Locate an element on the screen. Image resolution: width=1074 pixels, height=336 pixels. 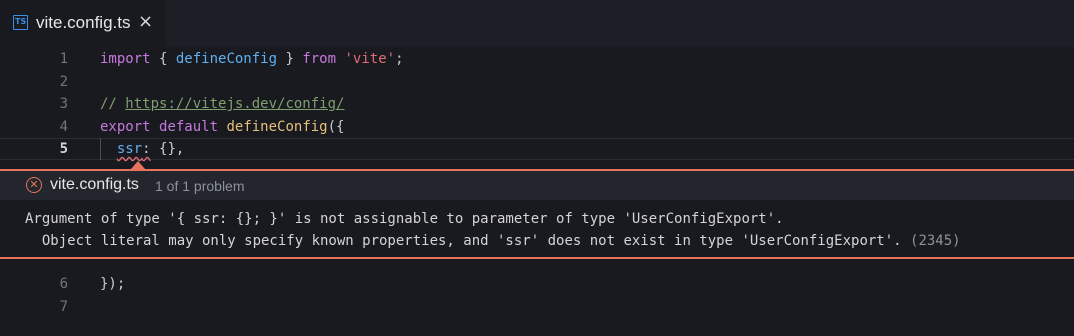
code-text: // https://vitejs.dev/config/ is located at coordinates (222, 104).